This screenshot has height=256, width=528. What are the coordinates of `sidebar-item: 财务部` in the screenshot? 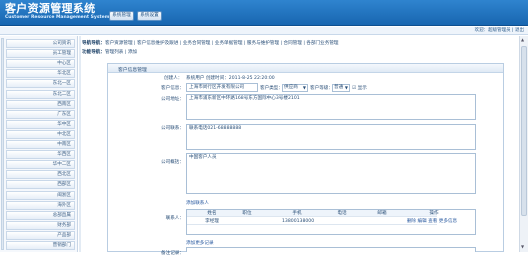 It's located at (40, 225).